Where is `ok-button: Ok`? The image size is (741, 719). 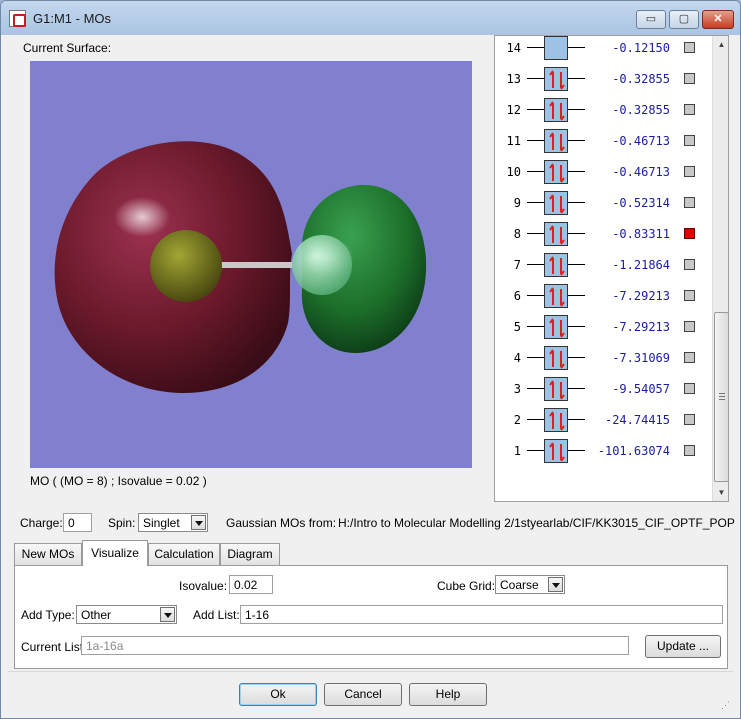
ok-button: Ok is located at coordinates (278, 694).